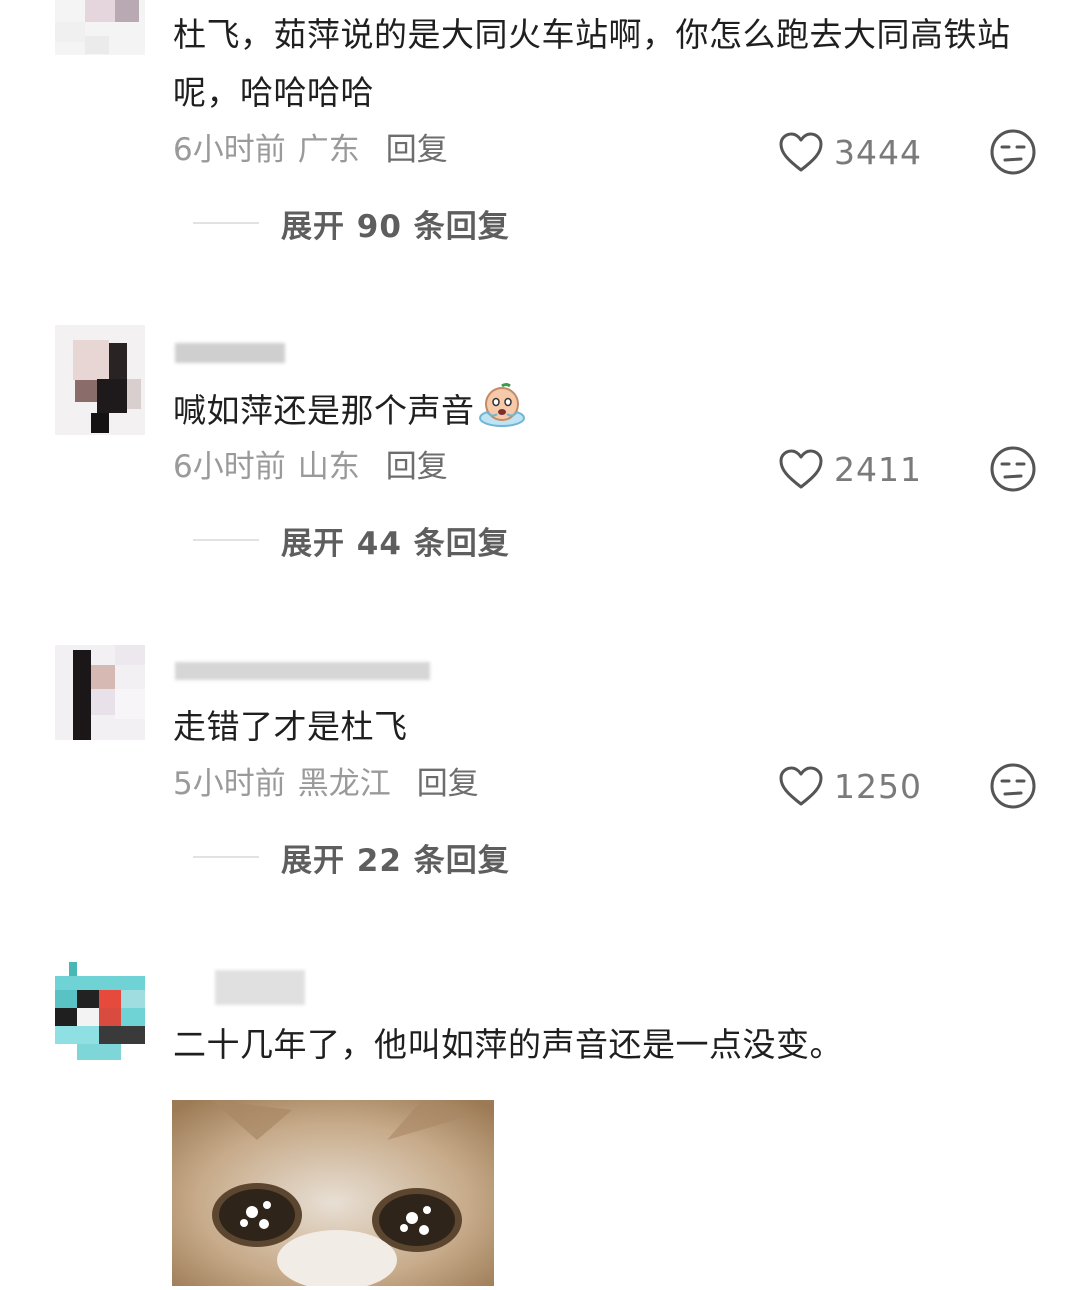 The width and height of the screenshot is (1080, 1290). Describe the element at coordinates (395, 860) in the screenshot. I see `expand-replies-label: 展开 22 条回复` at that location.